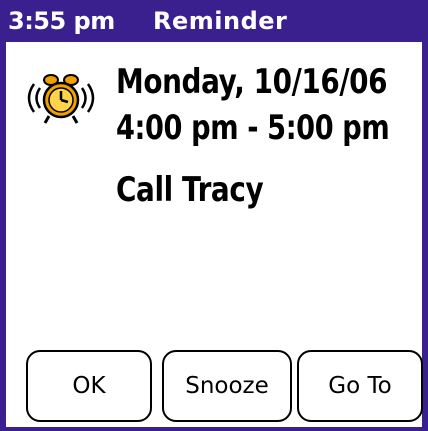 This screenshot has width=428, height=431. I want to click on dialog-title: Reminder, so click(220, 21).